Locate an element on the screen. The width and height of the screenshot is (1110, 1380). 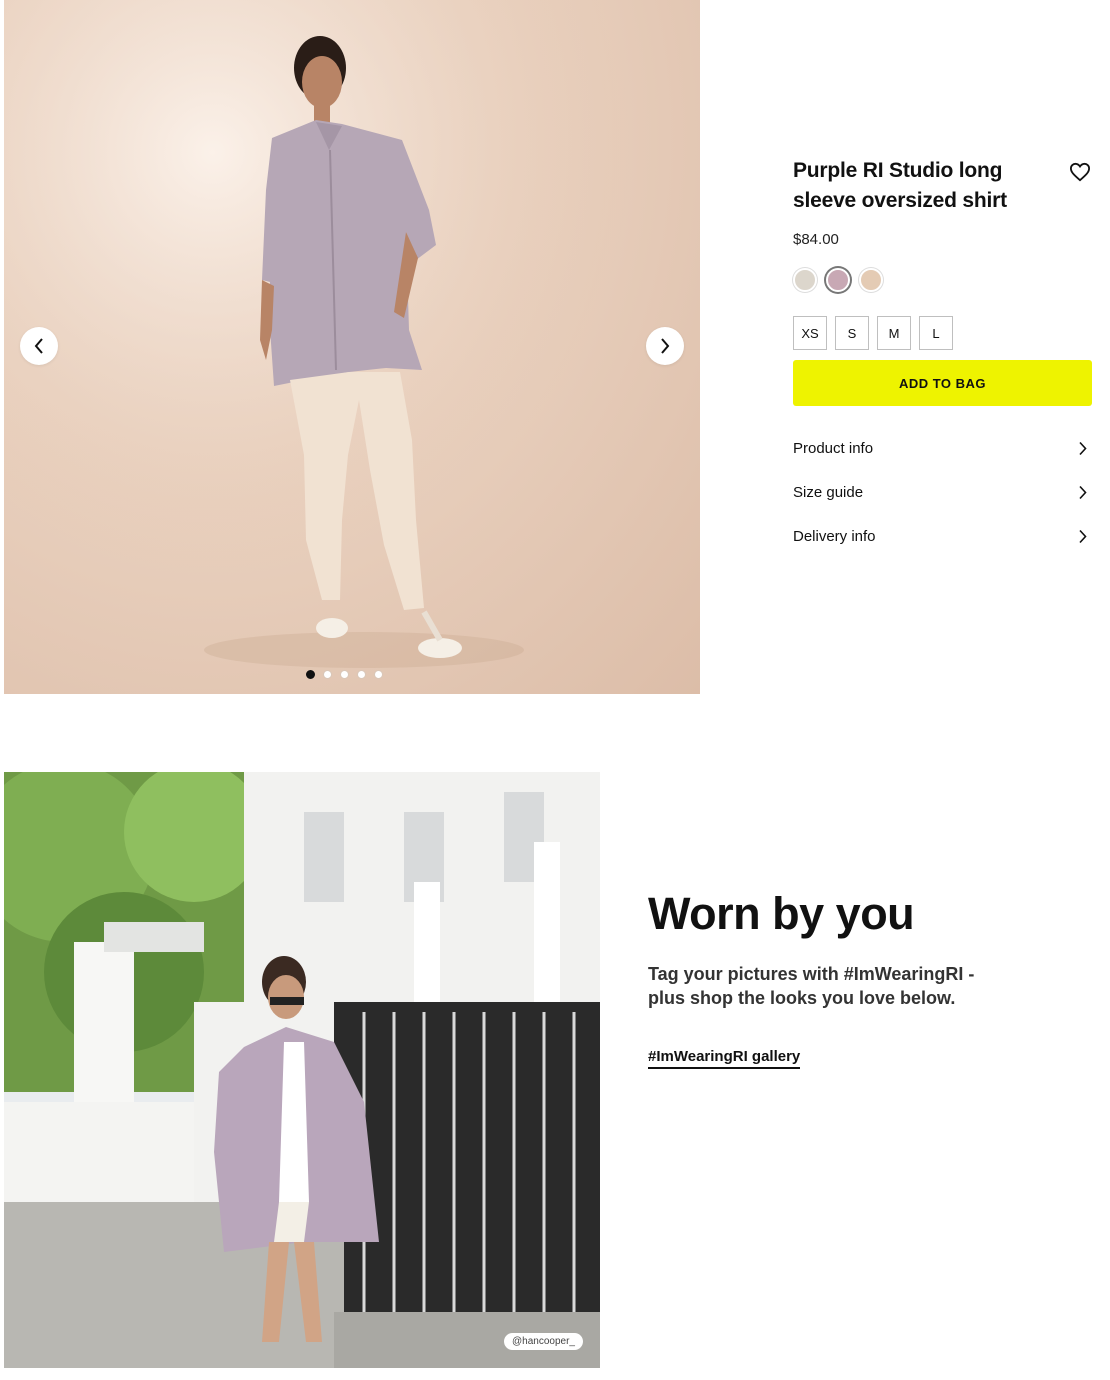
size-selector: XS S M L is located at coordinates (943, 333).